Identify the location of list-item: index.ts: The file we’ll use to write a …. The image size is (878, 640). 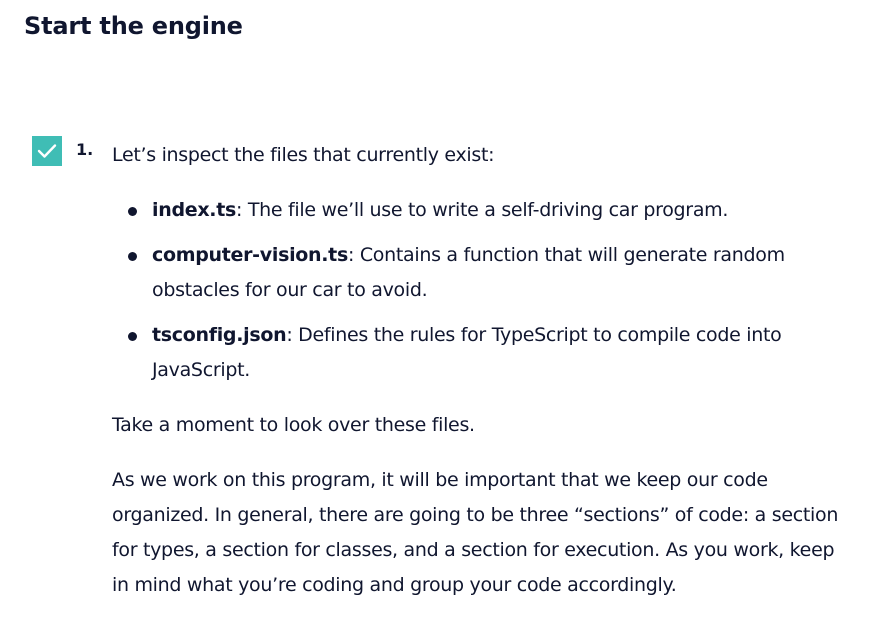
(490, 210).